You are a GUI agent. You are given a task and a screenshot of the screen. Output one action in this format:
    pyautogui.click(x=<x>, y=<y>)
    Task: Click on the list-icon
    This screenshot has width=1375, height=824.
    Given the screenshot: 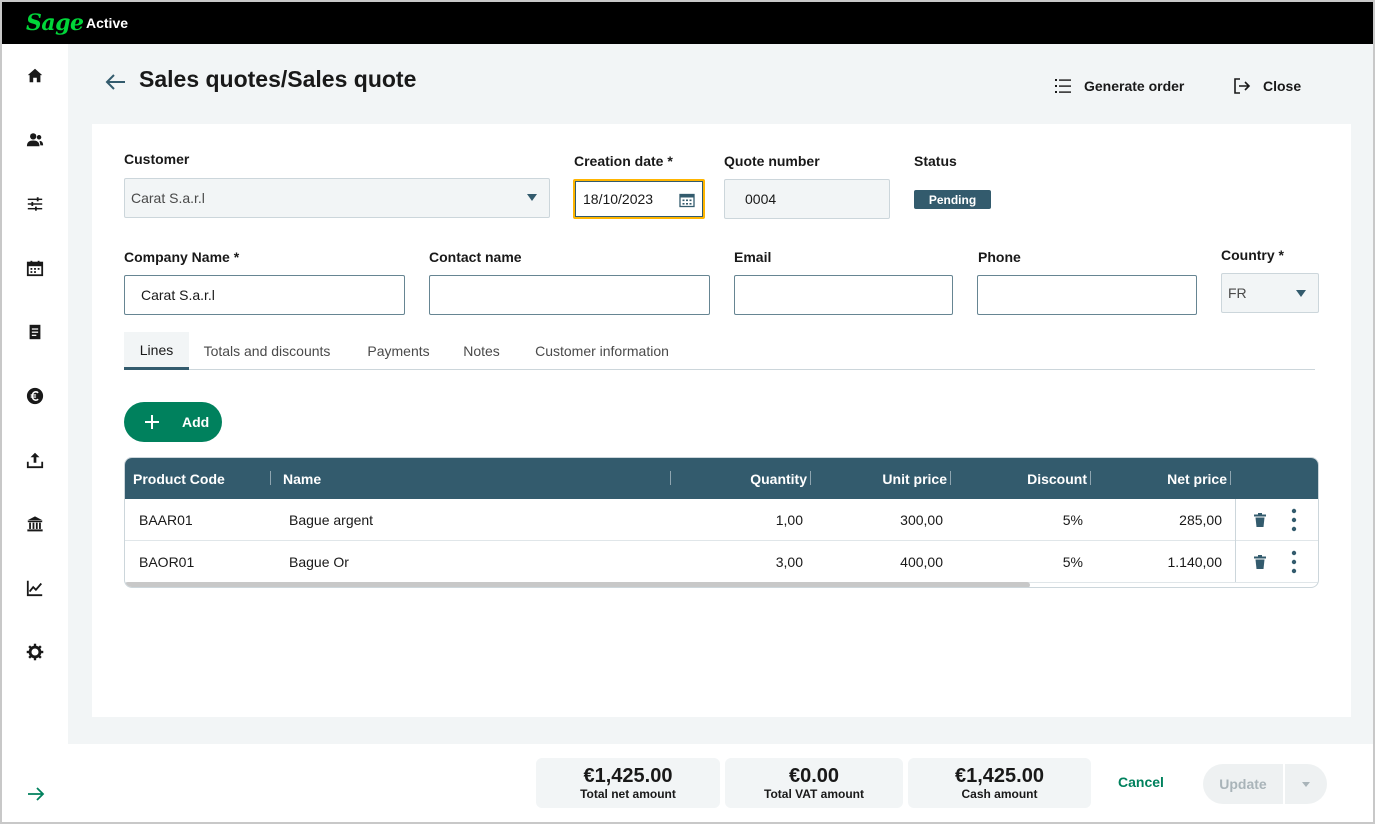 What is the action you would take?
    pyautogui.click(x=1063, y=86)
    